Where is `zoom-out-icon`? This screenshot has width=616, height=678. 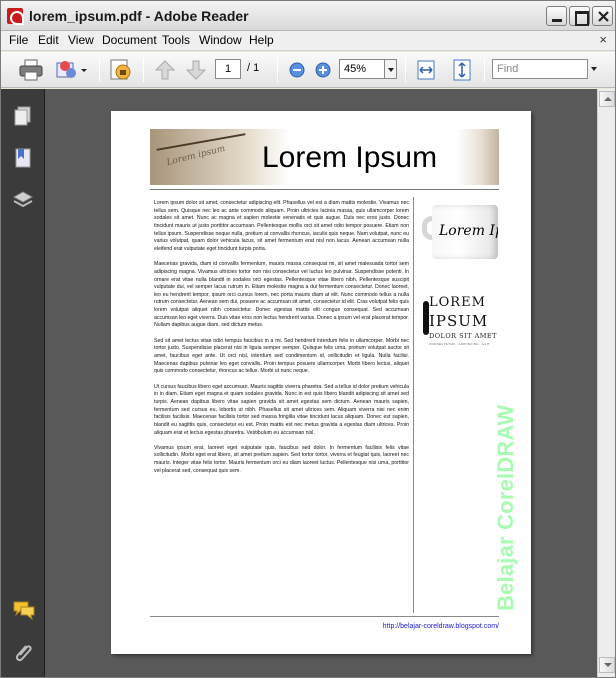 zoom-out-icon is located at coordinates (297, 70).